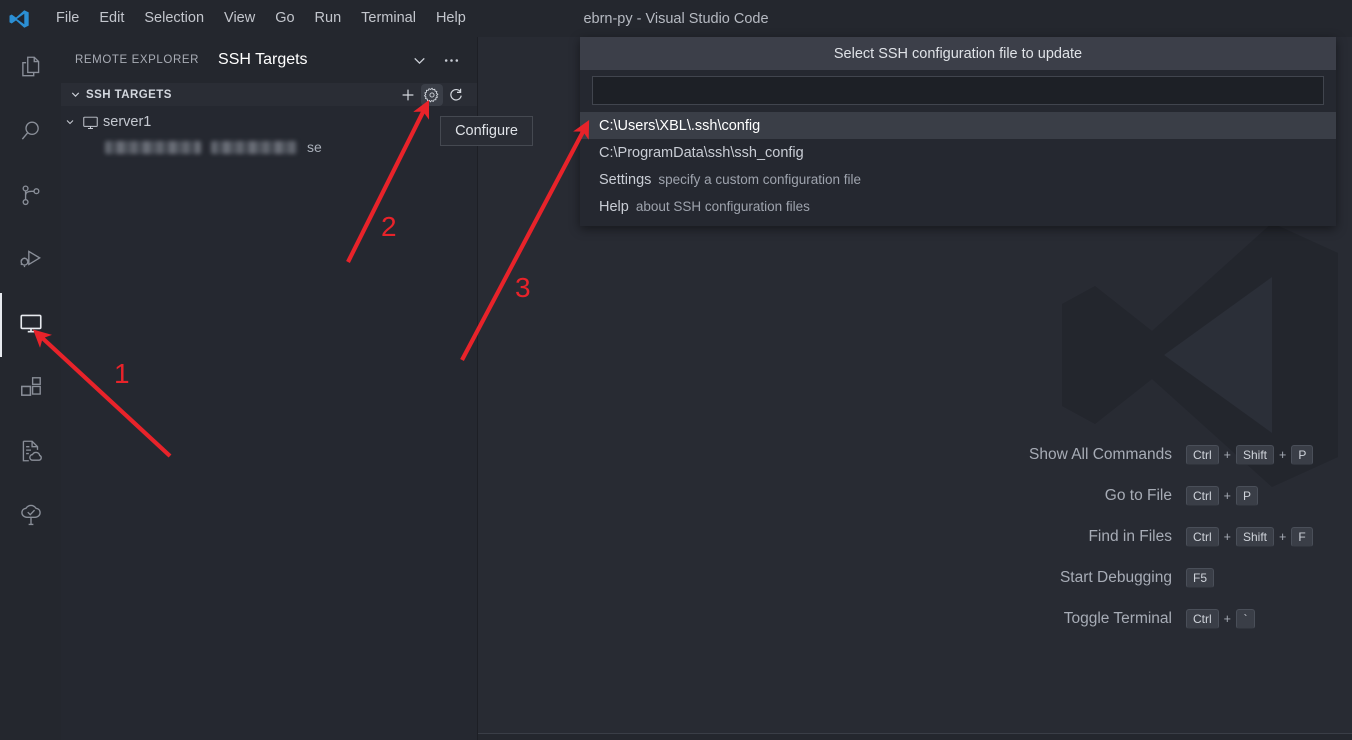 The height and width of the screenshot is (740, 1352). I want to click on menu-item-selection: Selection, so click(174, 18).